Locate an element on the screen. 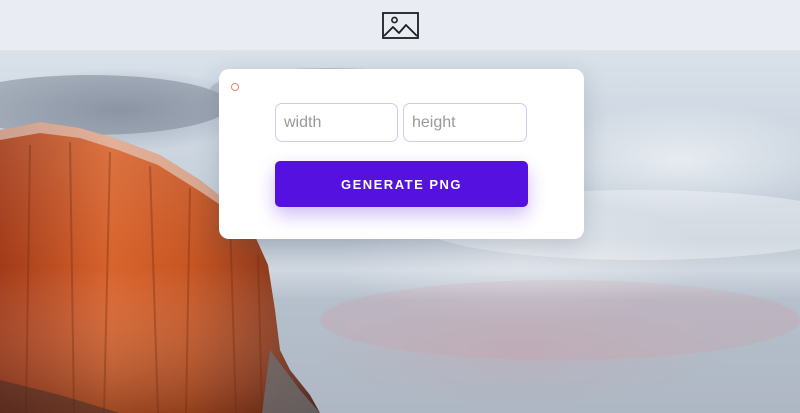 The height and width of the screenshot is (413, 800). top-bar is located at coordinates (400, 25).